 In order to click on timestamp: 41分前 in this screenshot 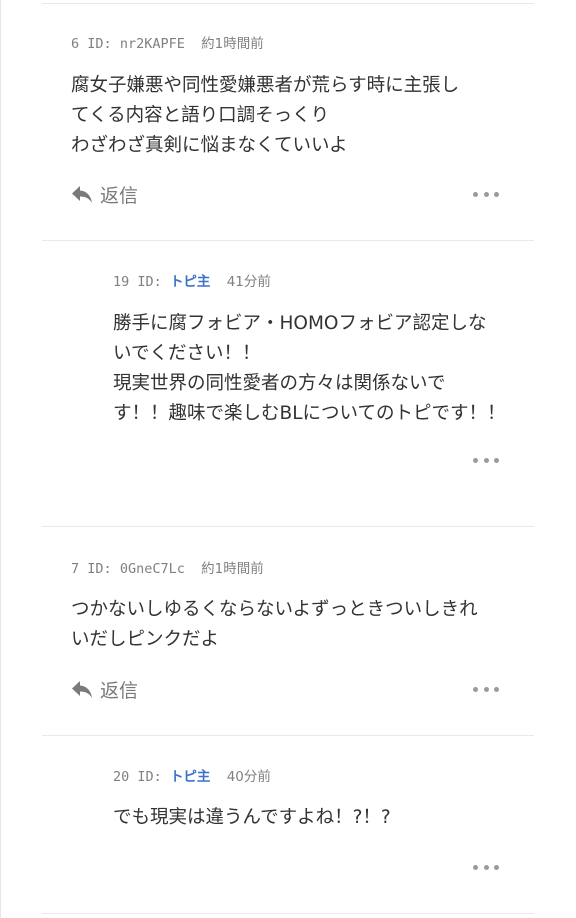, I will do `click(248, 282)`.